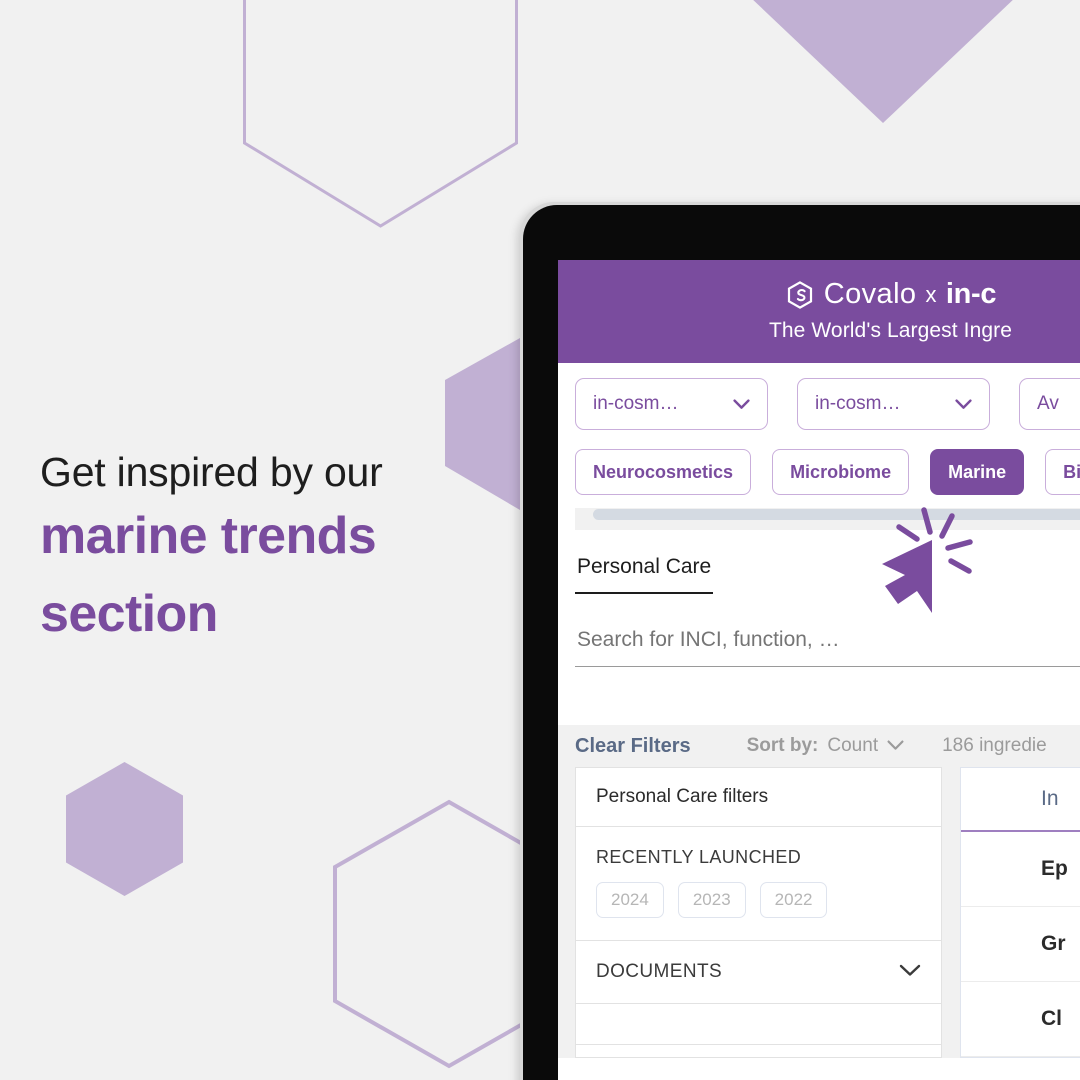  Describe the element at coordinates (827, 630) in the screenshot. I see `search-input` at that location.